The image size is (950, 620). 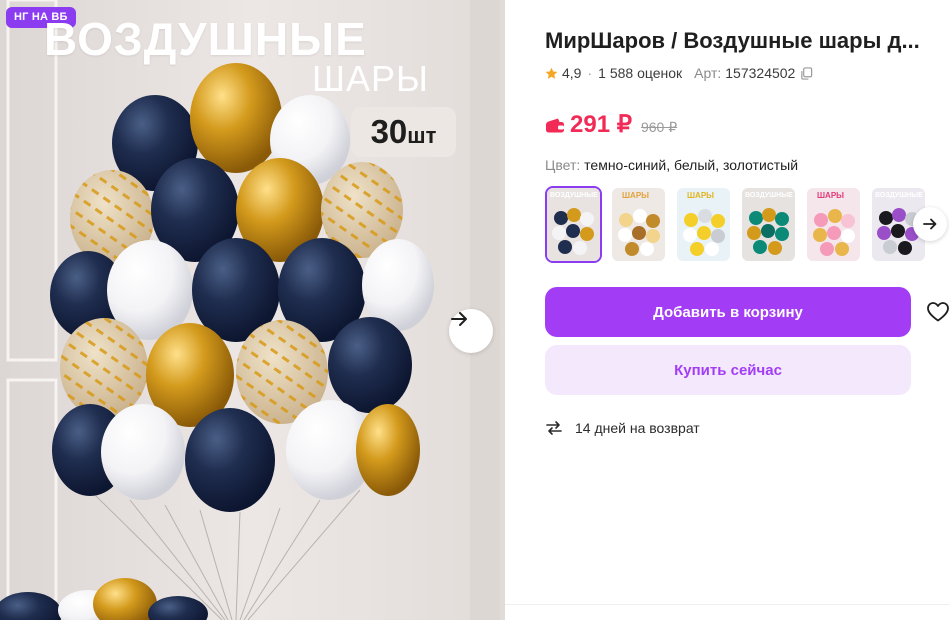 I want to click on swatch-emerald-gold: ВОЗДУШНЫЕ, so click(x=768, y=224).